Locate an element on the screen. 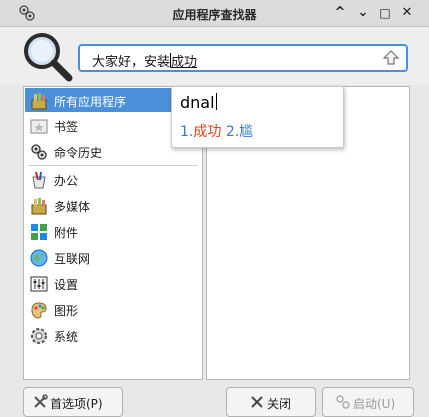 This screenshot has height=417, width=429. category-label: 多媒体 is located at coordinates (72, 207).